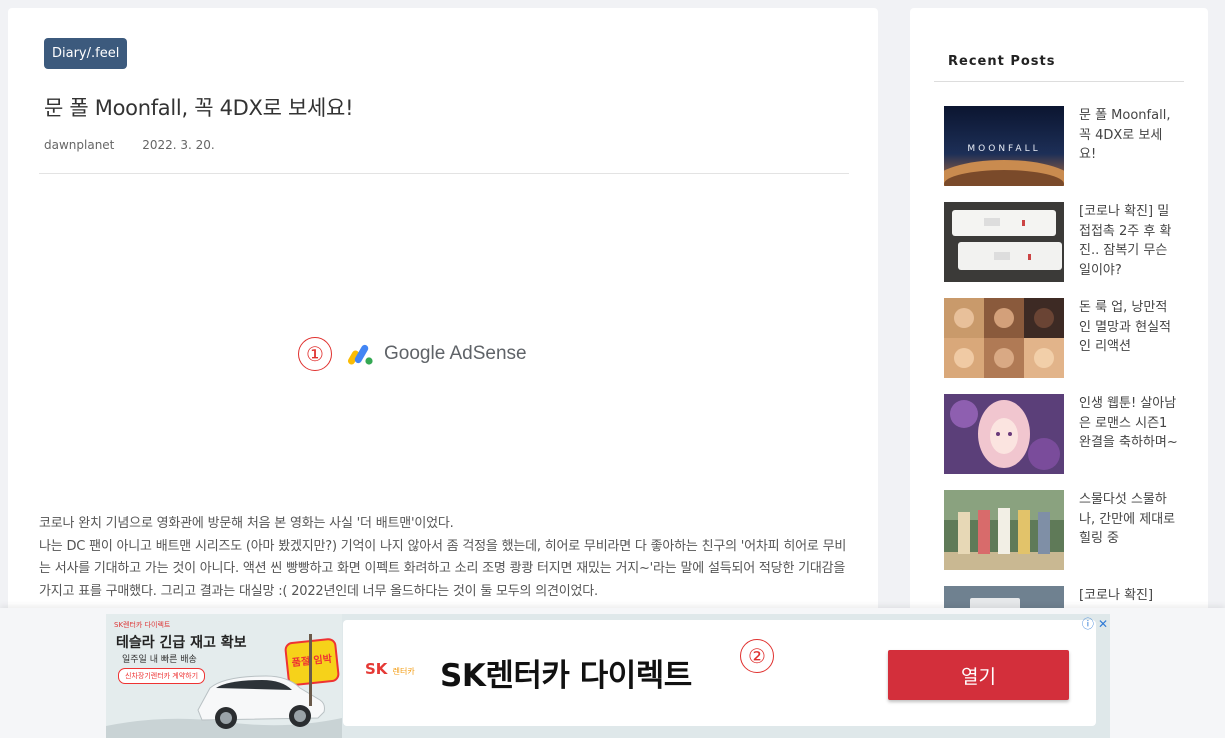  What do you see at coordinates (86, 53) in the screenshot?
I see `category-badge: Diary/.feel` at bounding box center [86, 53].